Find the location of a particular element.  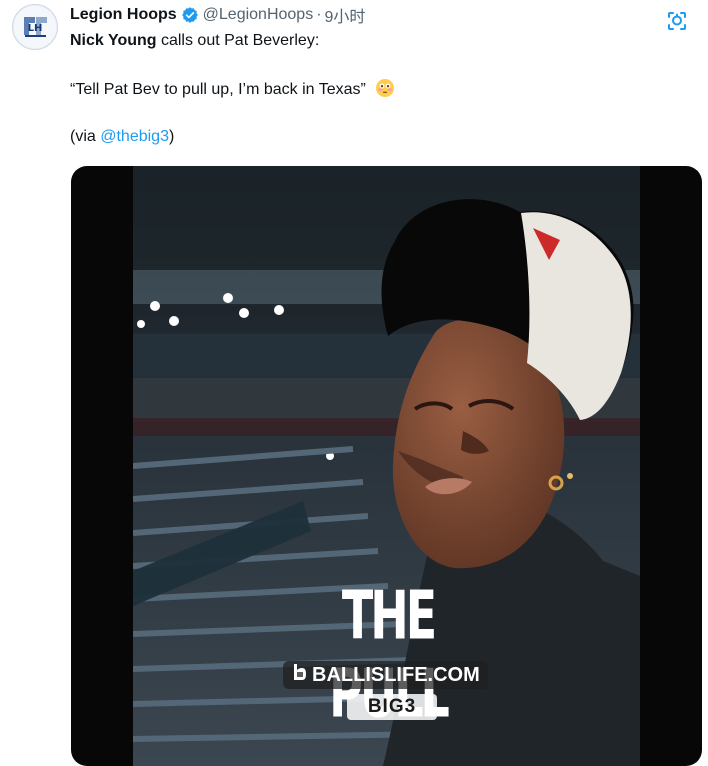

avatar: LH is located at coordinates (35, 27).